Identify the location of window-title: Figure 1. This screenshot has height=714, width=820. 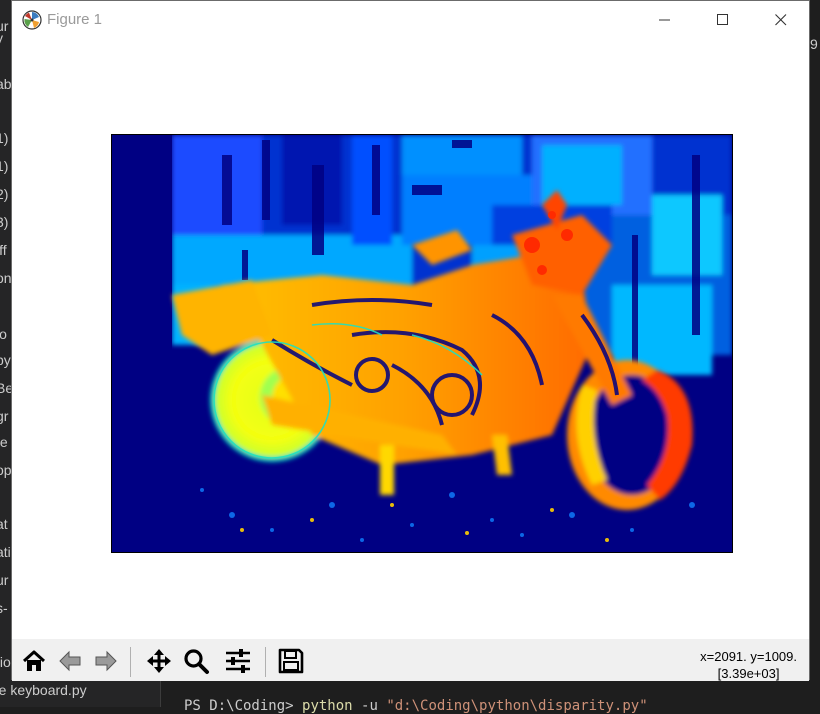
(75, 19).